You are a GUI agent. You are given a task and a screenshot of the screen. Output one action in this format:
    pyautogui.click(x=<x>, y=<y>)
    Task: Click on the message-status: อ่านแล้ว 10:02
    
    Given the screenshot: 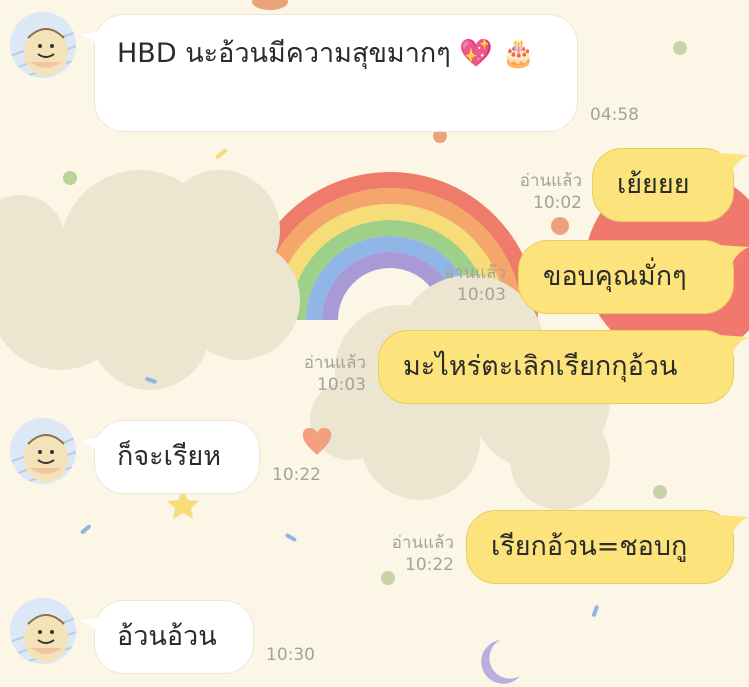 What is the action you would take?
    pyautogui.click(x=531, y=192)
    